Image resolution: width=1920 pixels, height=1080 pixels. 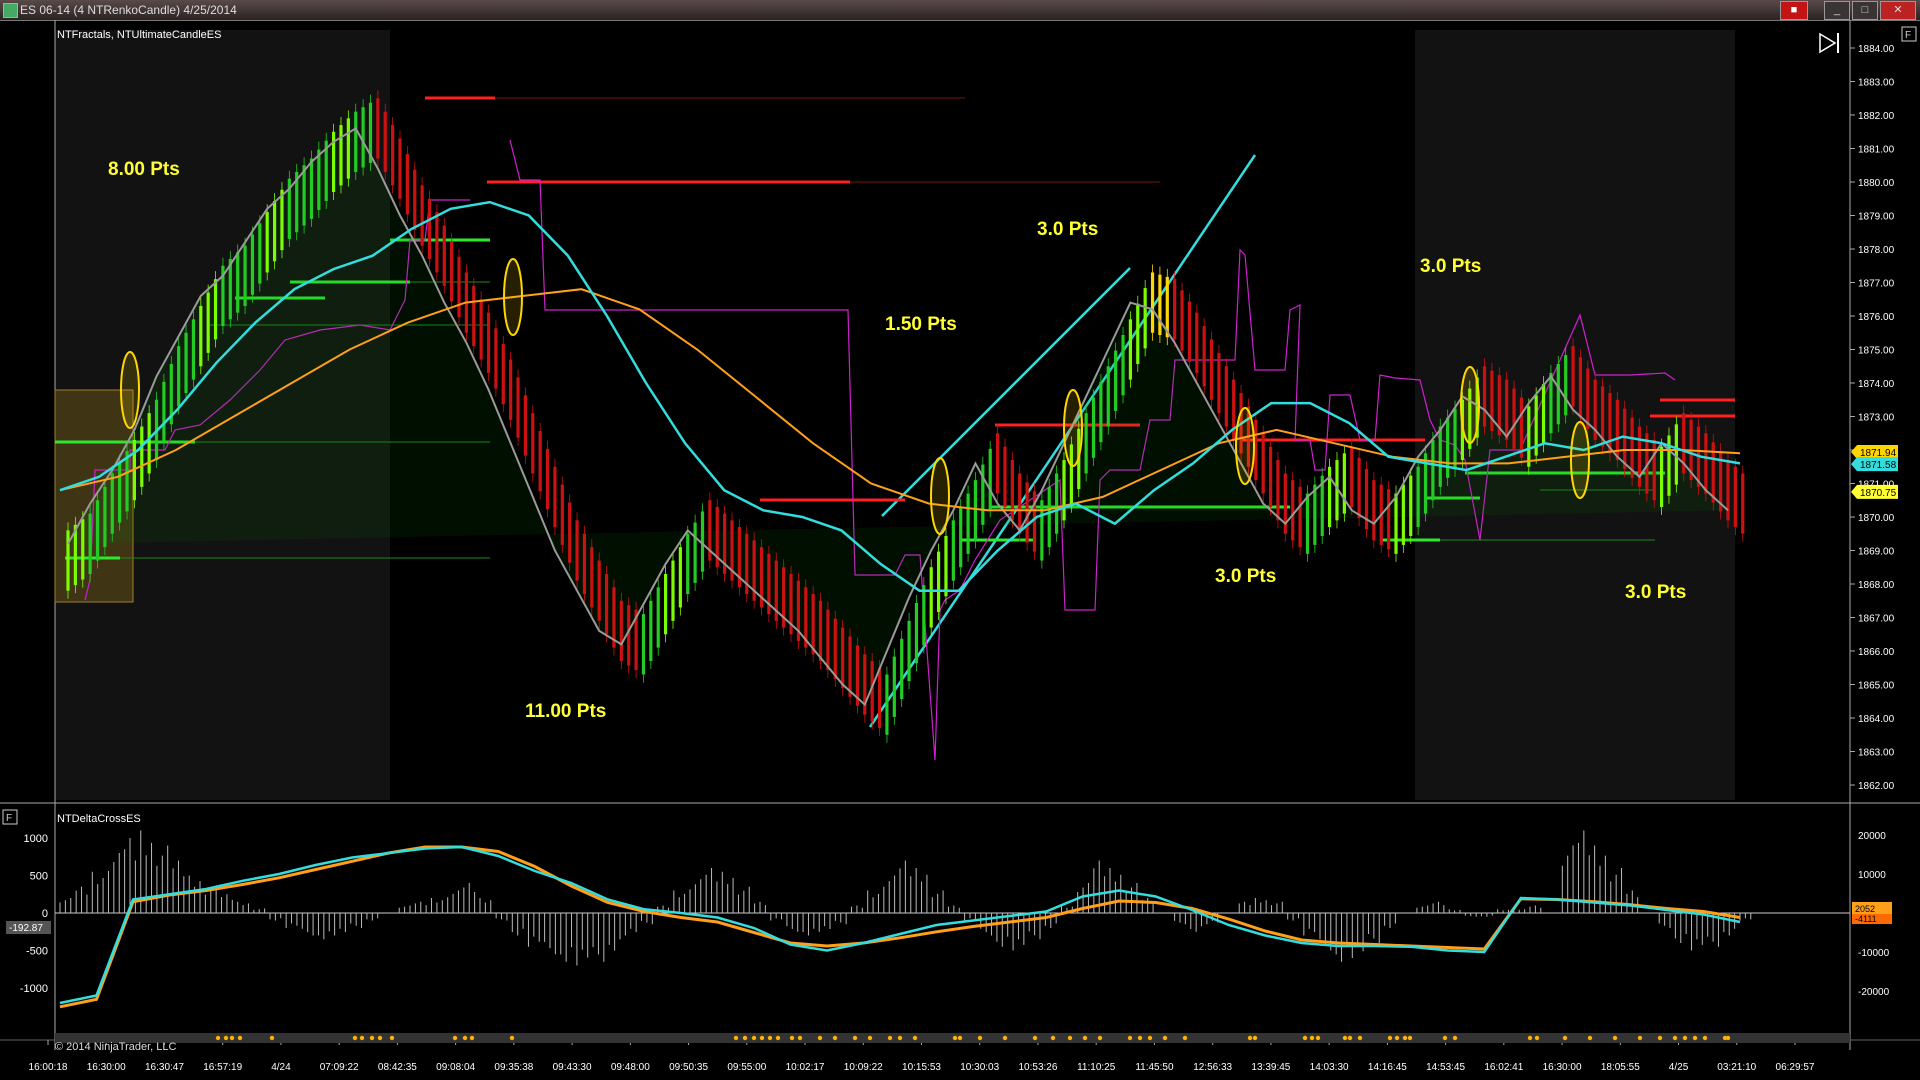 What do you see at coordinates (921, 324) in the screenshot?
I see `pts-annotation: 1.50 Pts` at bounding box center [921, 324].